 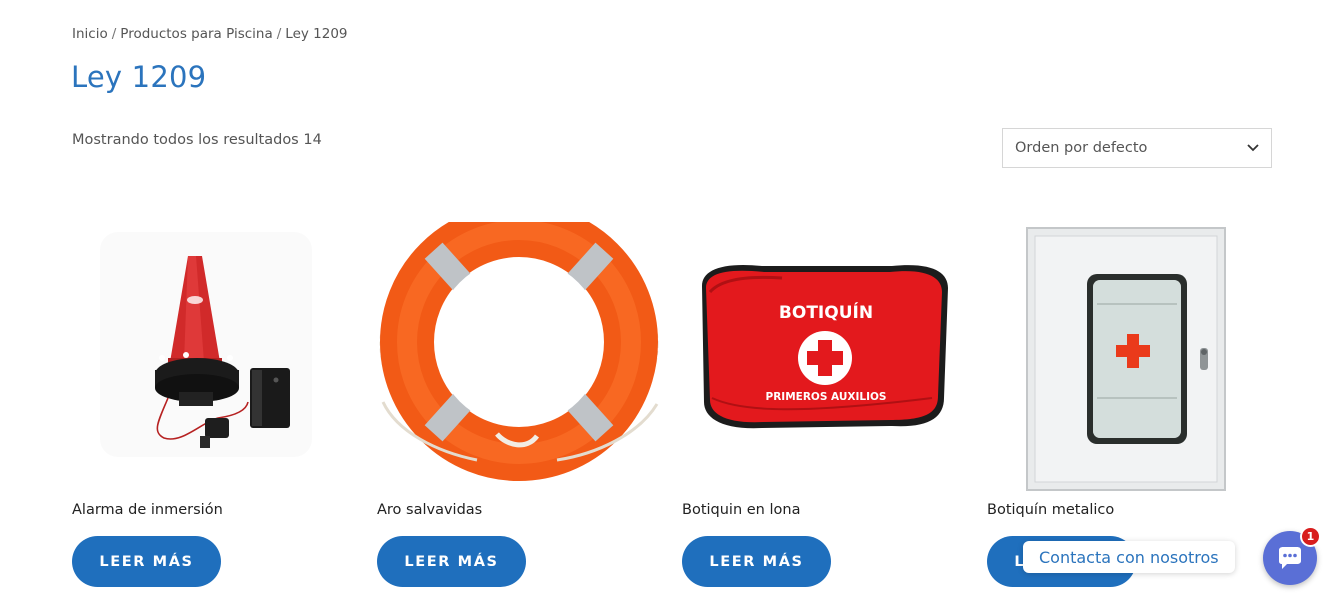 What do you see at coordinates (90, 34) in the screenshot?
I see `breadcrumb-home-link: Inicio` at bounding box center [90, 34].